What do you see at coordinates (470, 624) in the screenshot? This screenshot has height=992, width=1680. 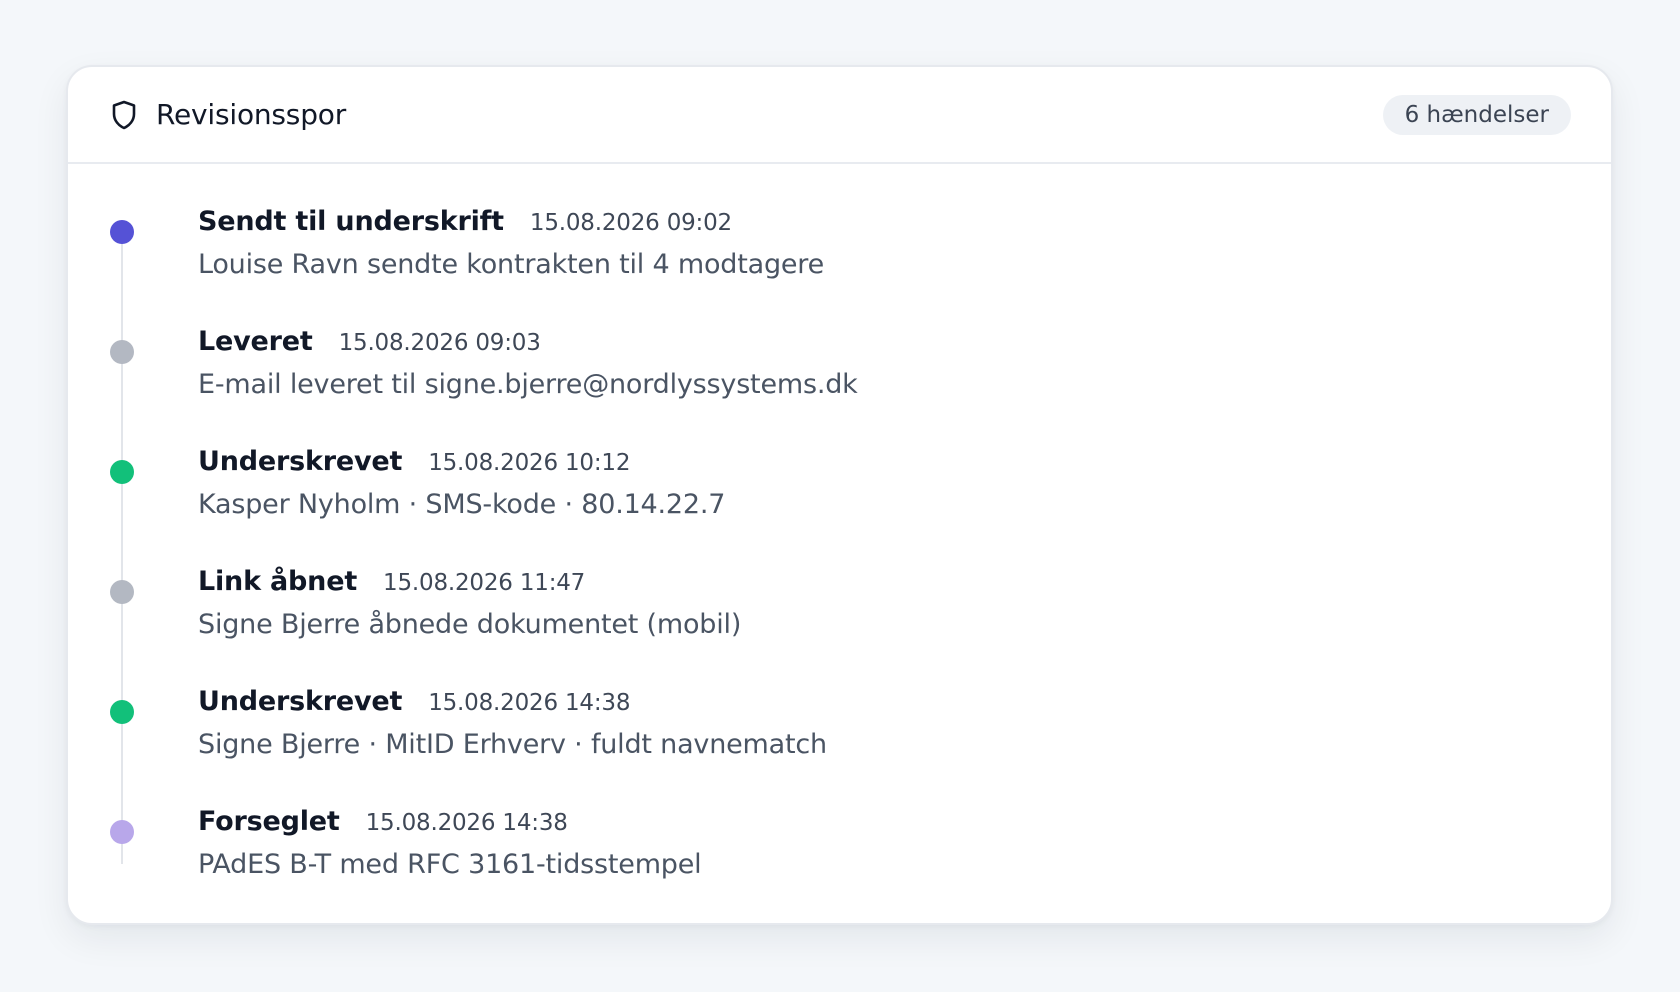 I see `event-description: Signe Bjerre åbnede dokumentet (mobil)` at bounding box center [470, 624].